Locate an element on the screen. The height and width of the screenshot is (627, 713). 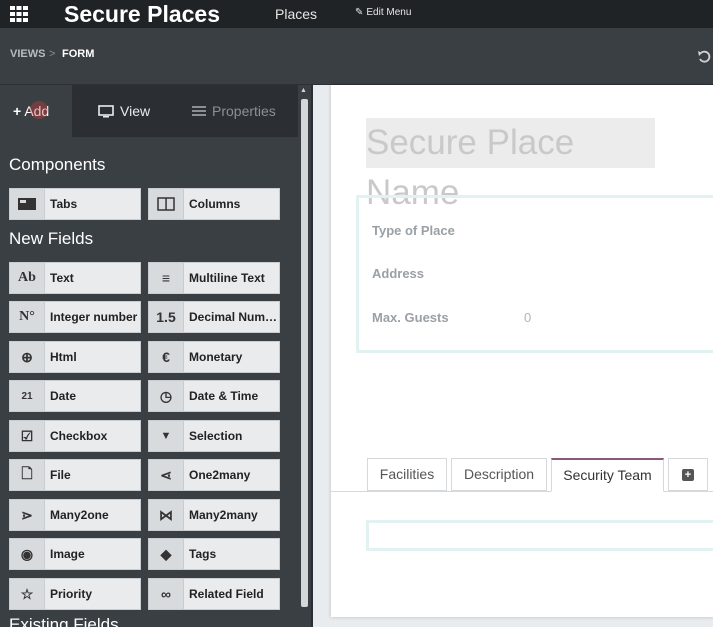
integer-icon: N° is located at coordinates (27, 317).